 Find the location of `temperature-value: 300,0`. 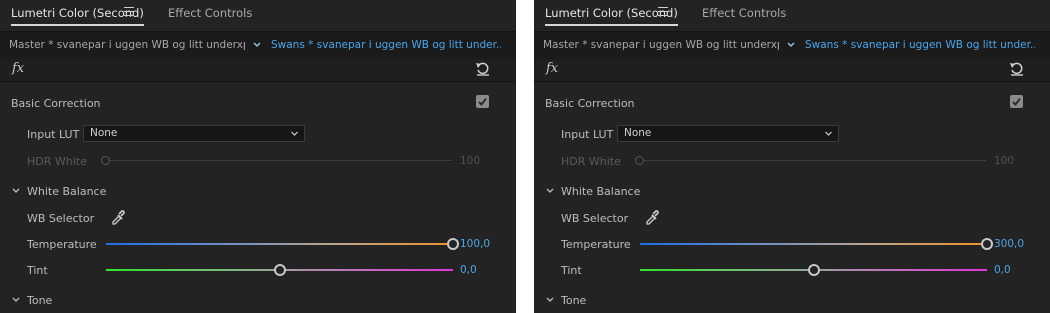

temperature-value: 300,0 is located at coordinates (1009, 244).